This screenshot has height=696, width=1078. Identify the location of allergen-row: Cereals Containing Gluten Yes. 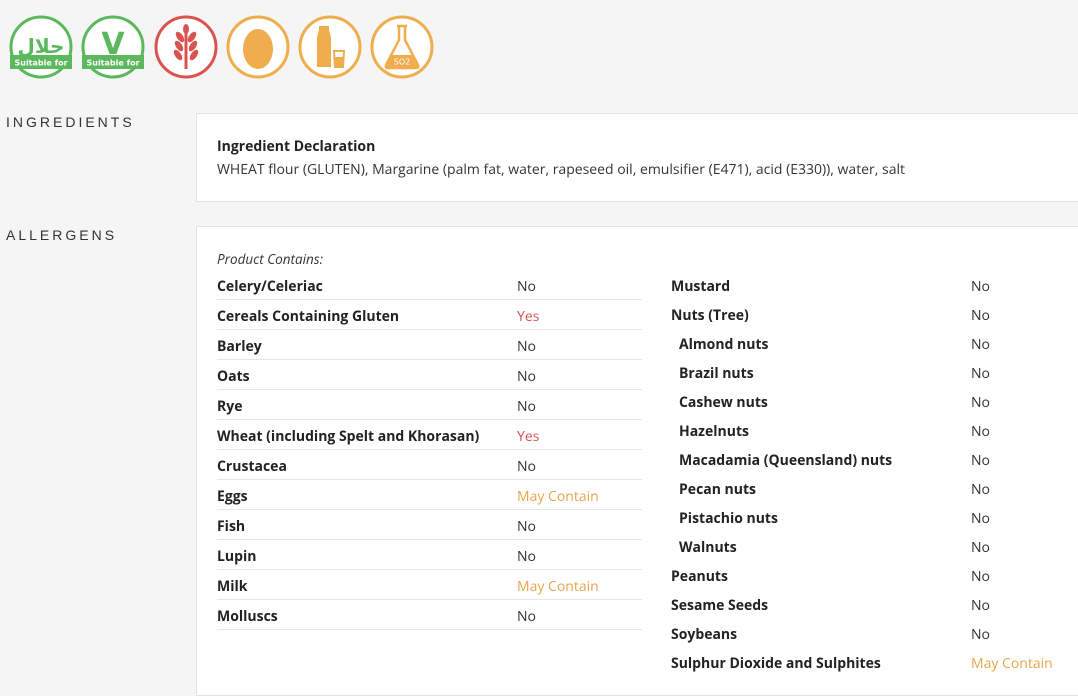
(429, 315).